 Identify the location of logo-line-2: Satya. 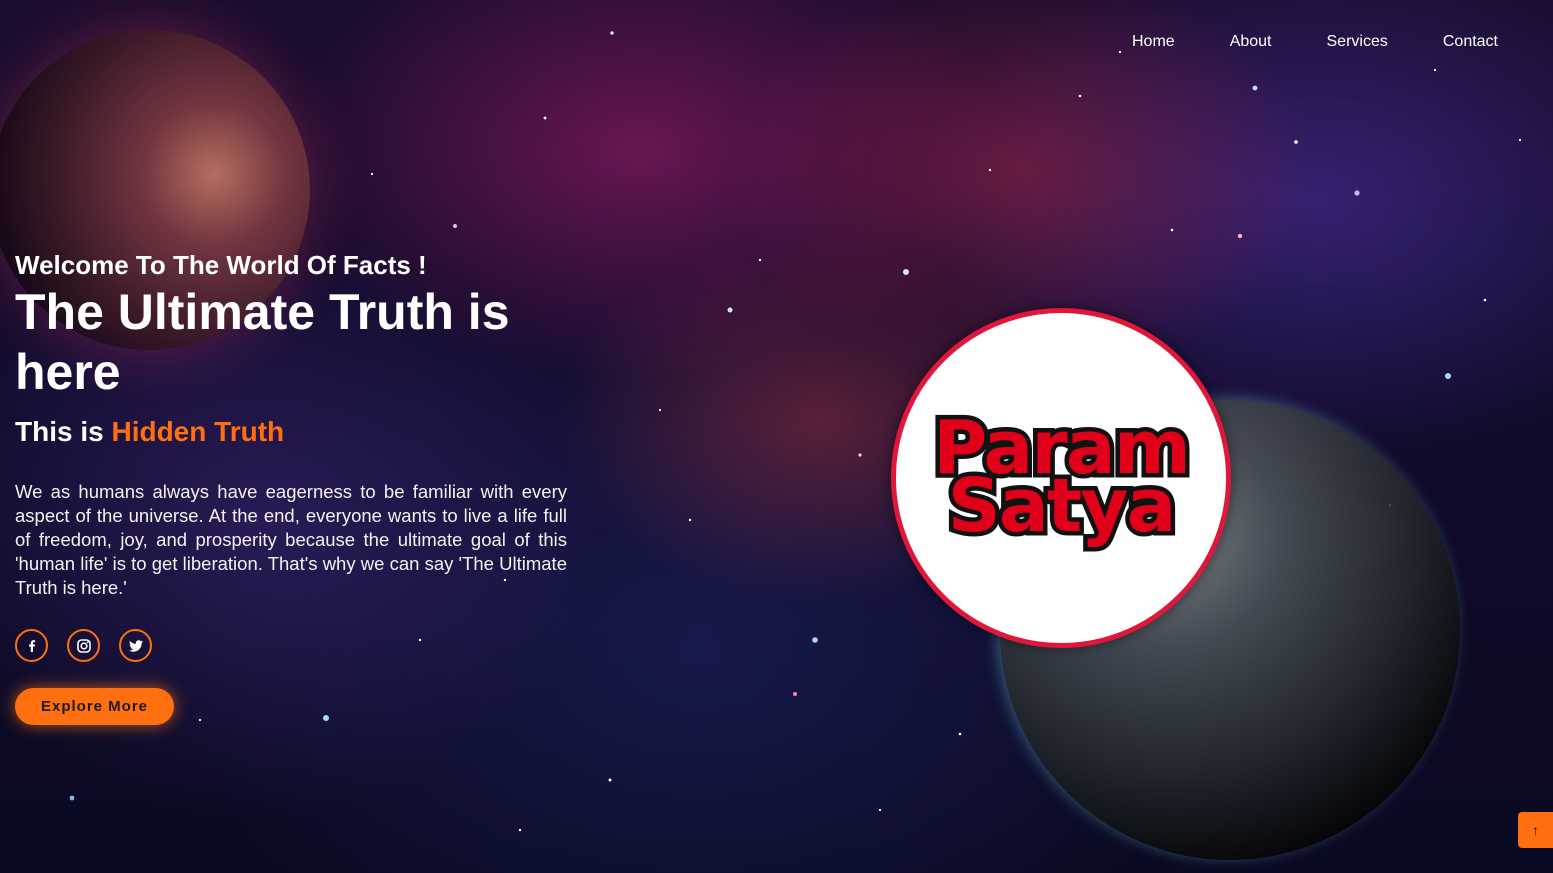
(1061, 506).